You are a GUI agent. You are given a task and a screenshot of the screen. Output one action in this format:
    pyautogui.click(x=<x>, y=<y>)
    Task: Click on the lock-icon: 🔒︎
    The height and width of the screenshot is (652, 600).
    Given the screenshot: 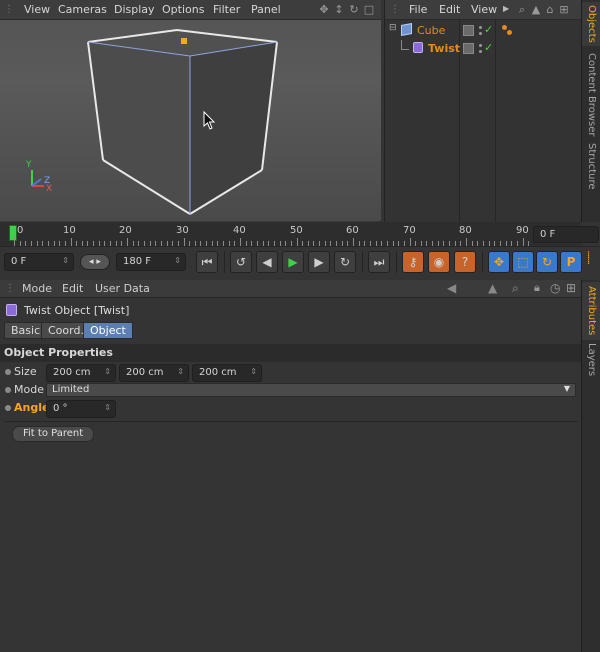 What is the action you would take?
    pyautogui.click(x=537, y=288)
    